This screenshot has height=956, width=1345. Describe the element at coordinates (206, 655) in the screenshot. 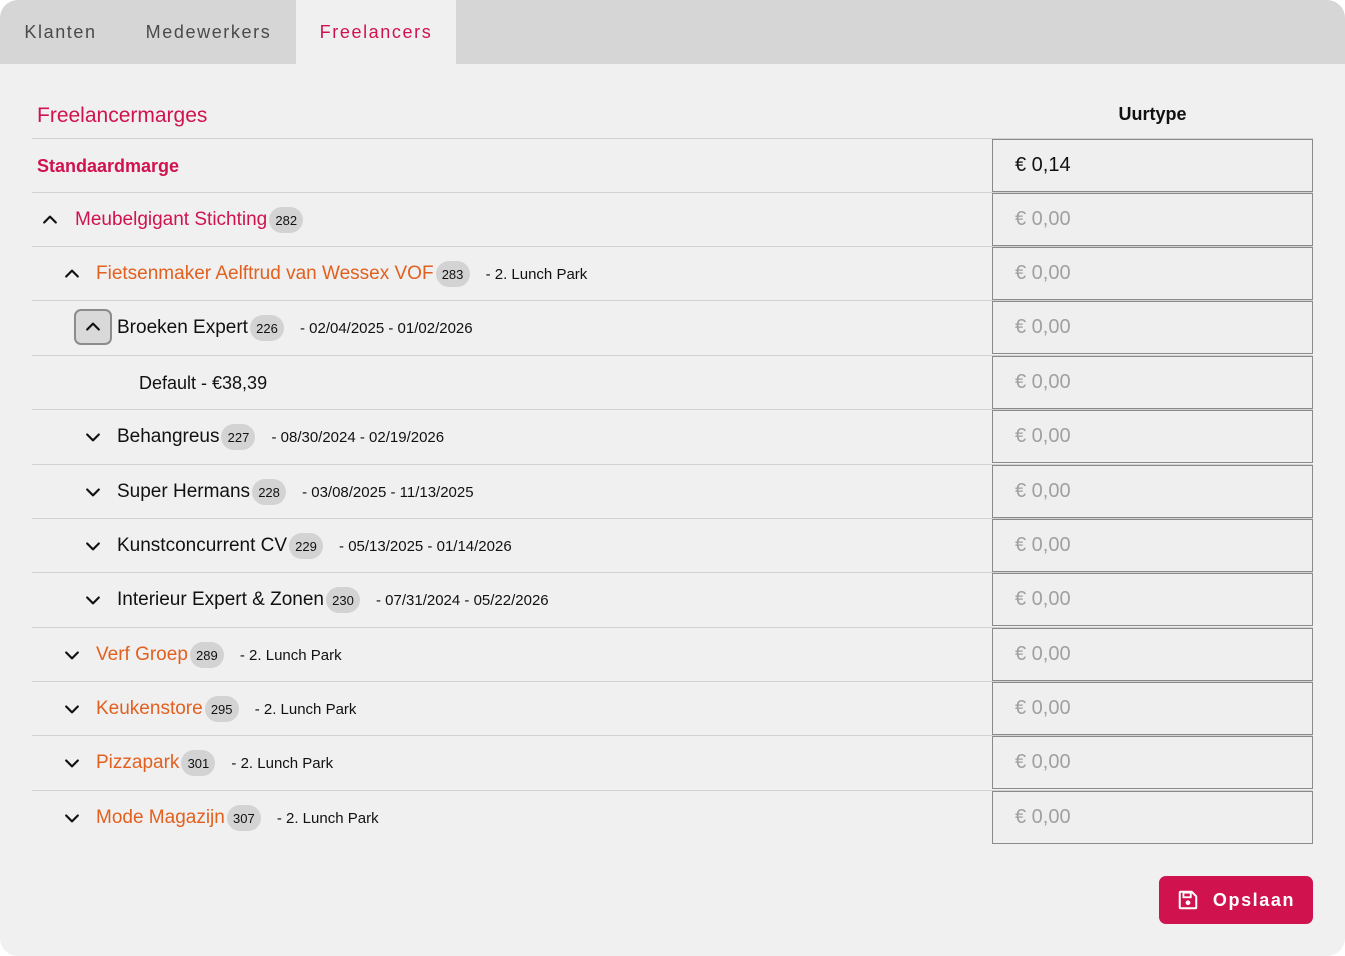

I see `id-badge: 289` at that location.